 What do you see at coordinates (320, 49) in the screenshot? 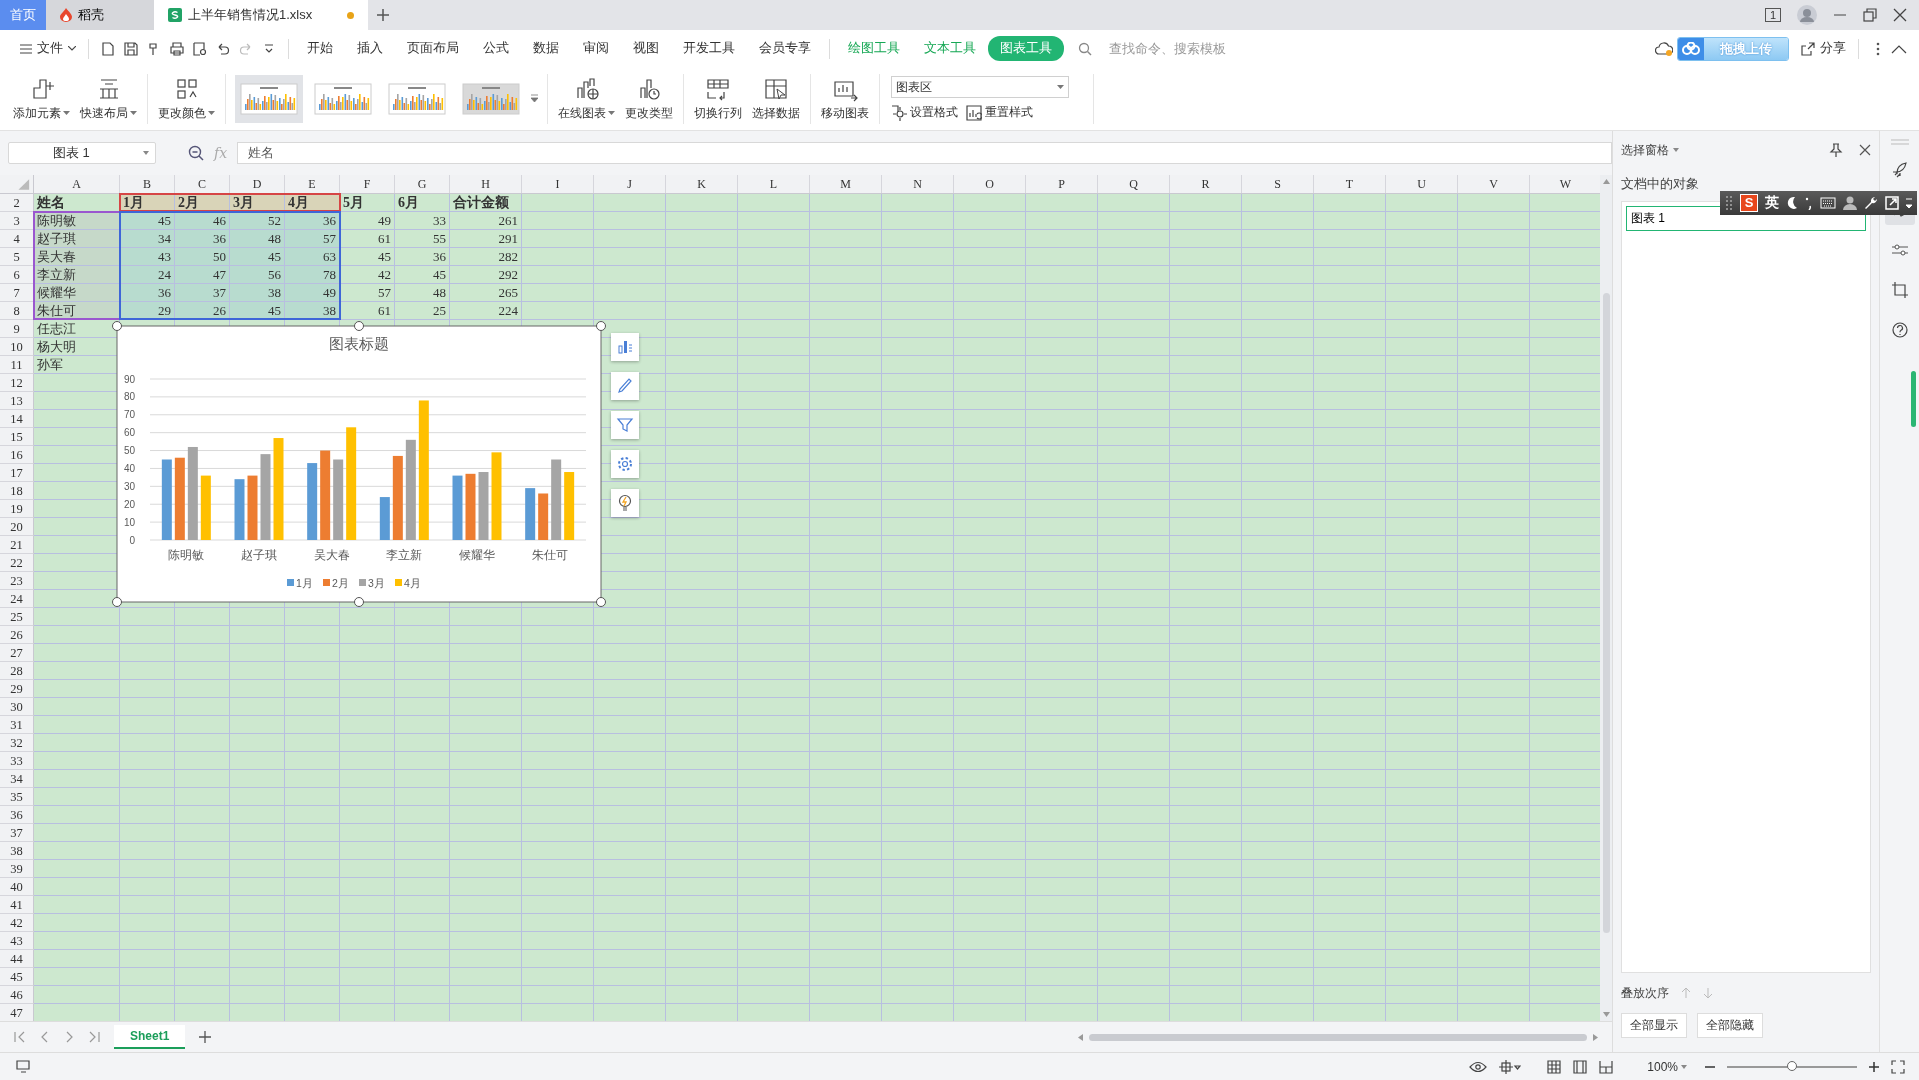
I see `menu-tab: 开始` at bounding box center [320, 49].